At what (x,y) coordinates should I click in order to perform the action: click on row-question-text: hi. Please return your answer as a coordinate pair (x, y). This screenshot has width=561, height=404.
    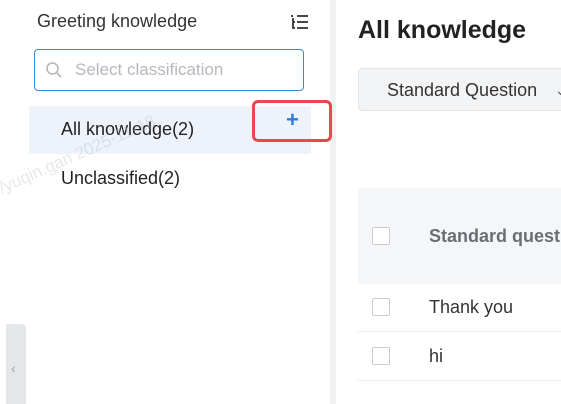
    Looking at the image, I should click on (436, 356).